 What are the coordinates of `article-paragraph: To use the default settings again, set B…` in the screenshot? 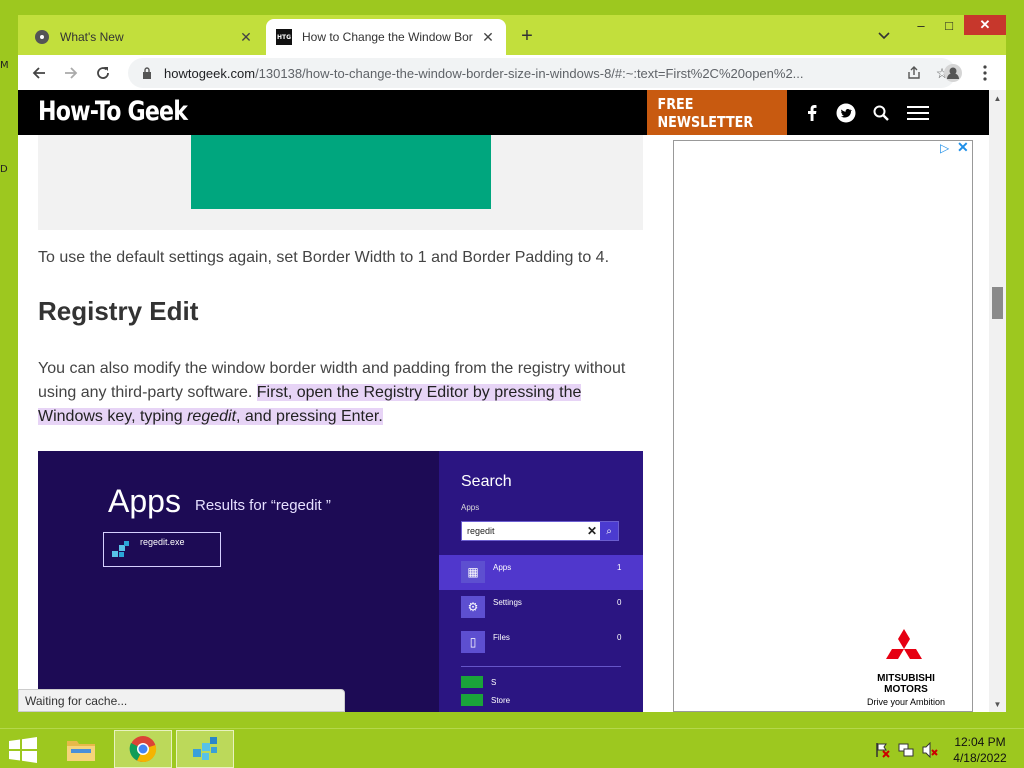 It's located at (324, 257).